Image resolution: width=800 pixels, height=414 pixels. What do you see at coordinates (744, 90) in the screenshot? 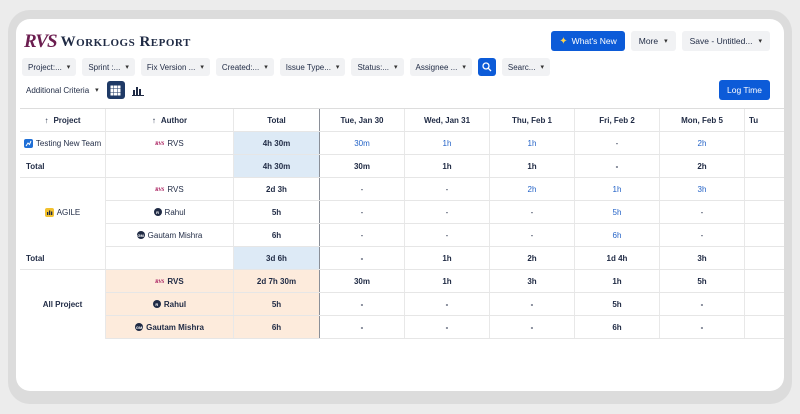
I see `log-time-button: Log Time` at bounding box center [744, 90].